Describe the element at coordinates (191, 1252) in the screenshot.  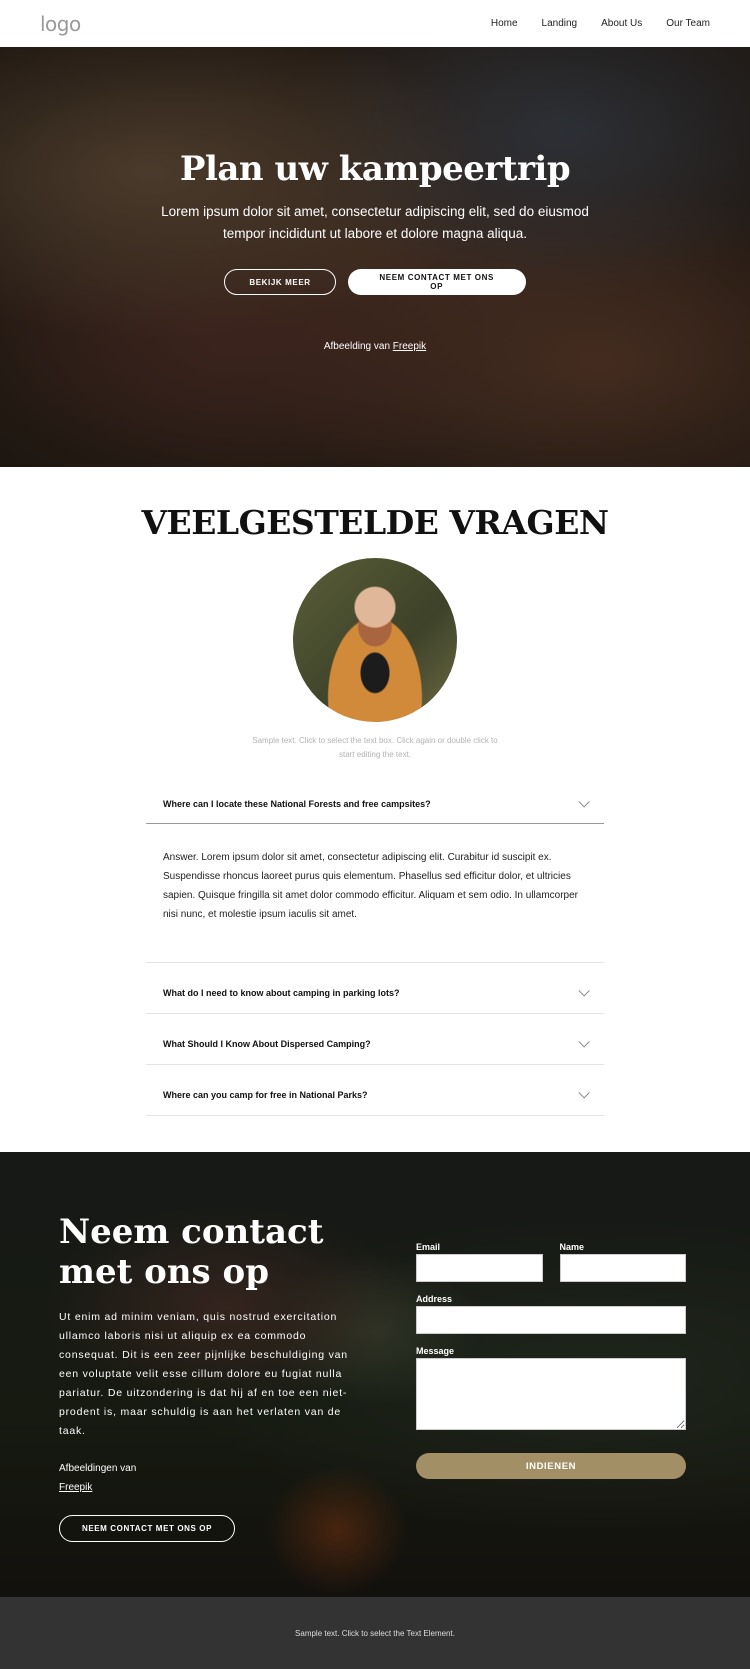
I see `contact-title: Neem contact met ons op` at that location.